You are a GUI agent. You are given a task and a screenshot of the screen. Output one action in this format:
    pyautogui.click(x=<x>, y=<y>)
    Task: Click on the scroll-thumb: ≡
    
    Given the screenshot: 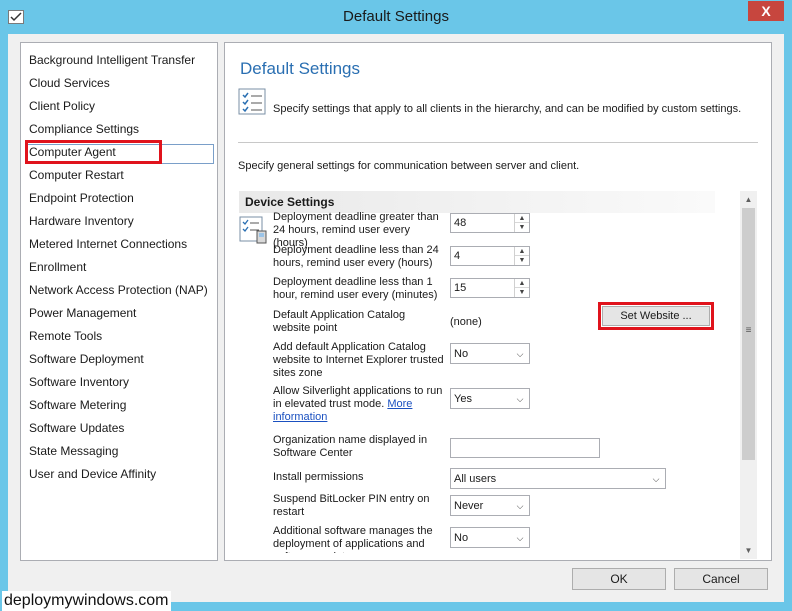 What is the action you would take?
    pyautogui.click(x=748, y=334)
    